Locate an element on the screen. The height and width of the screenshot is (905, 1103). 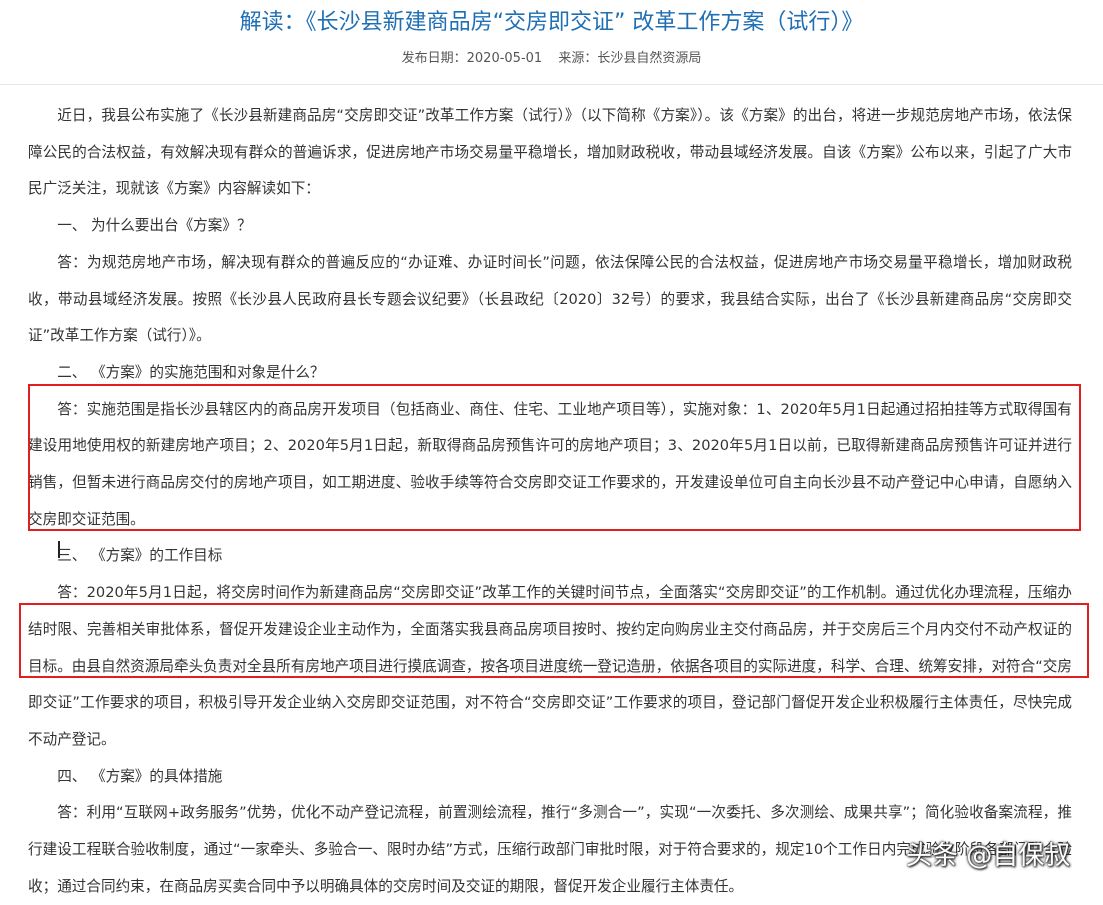
section-heading-3: 三、 《方案》的工作目标 is located at coordinates (140, 556).